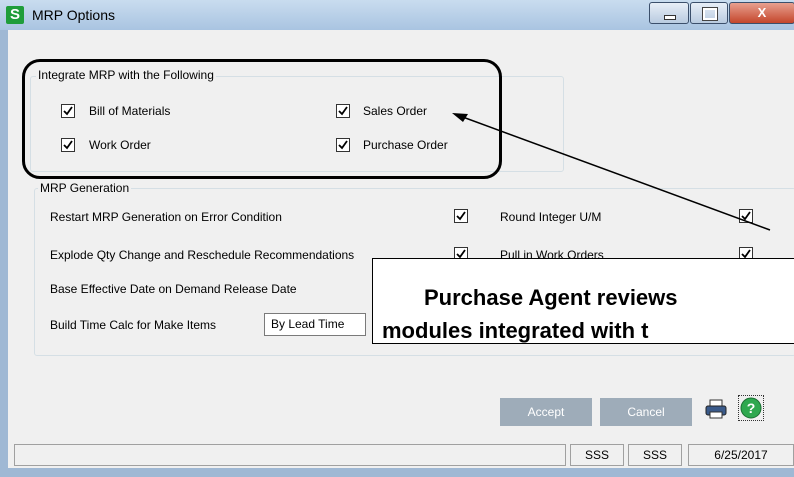  Describe the element at coordinates (551, 297) in the screenshot. I see `callout-line-1: Purchase Agent reviews` at that location.